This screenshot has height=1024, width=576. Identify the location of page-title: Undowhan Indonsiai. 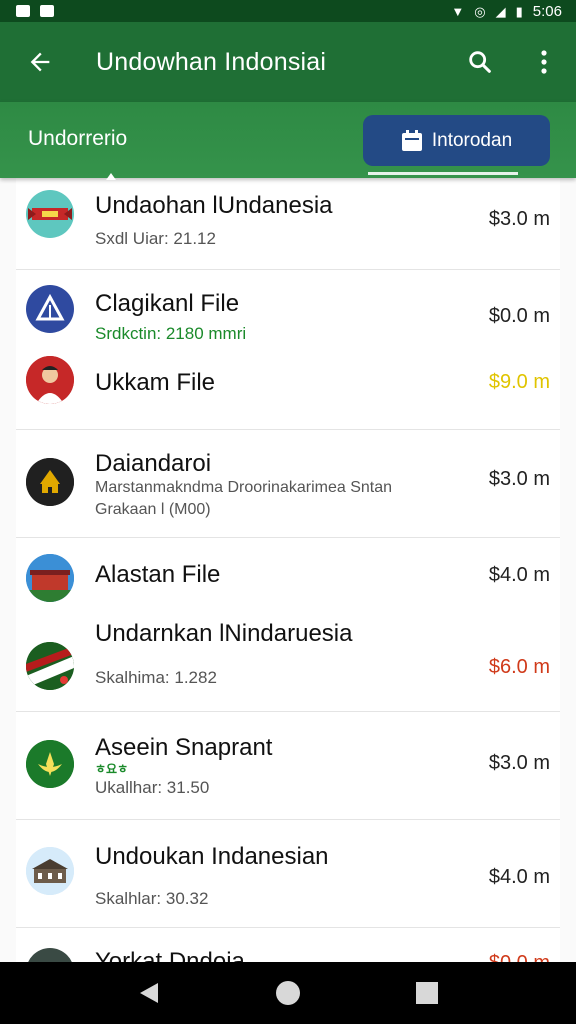
(211, 61).